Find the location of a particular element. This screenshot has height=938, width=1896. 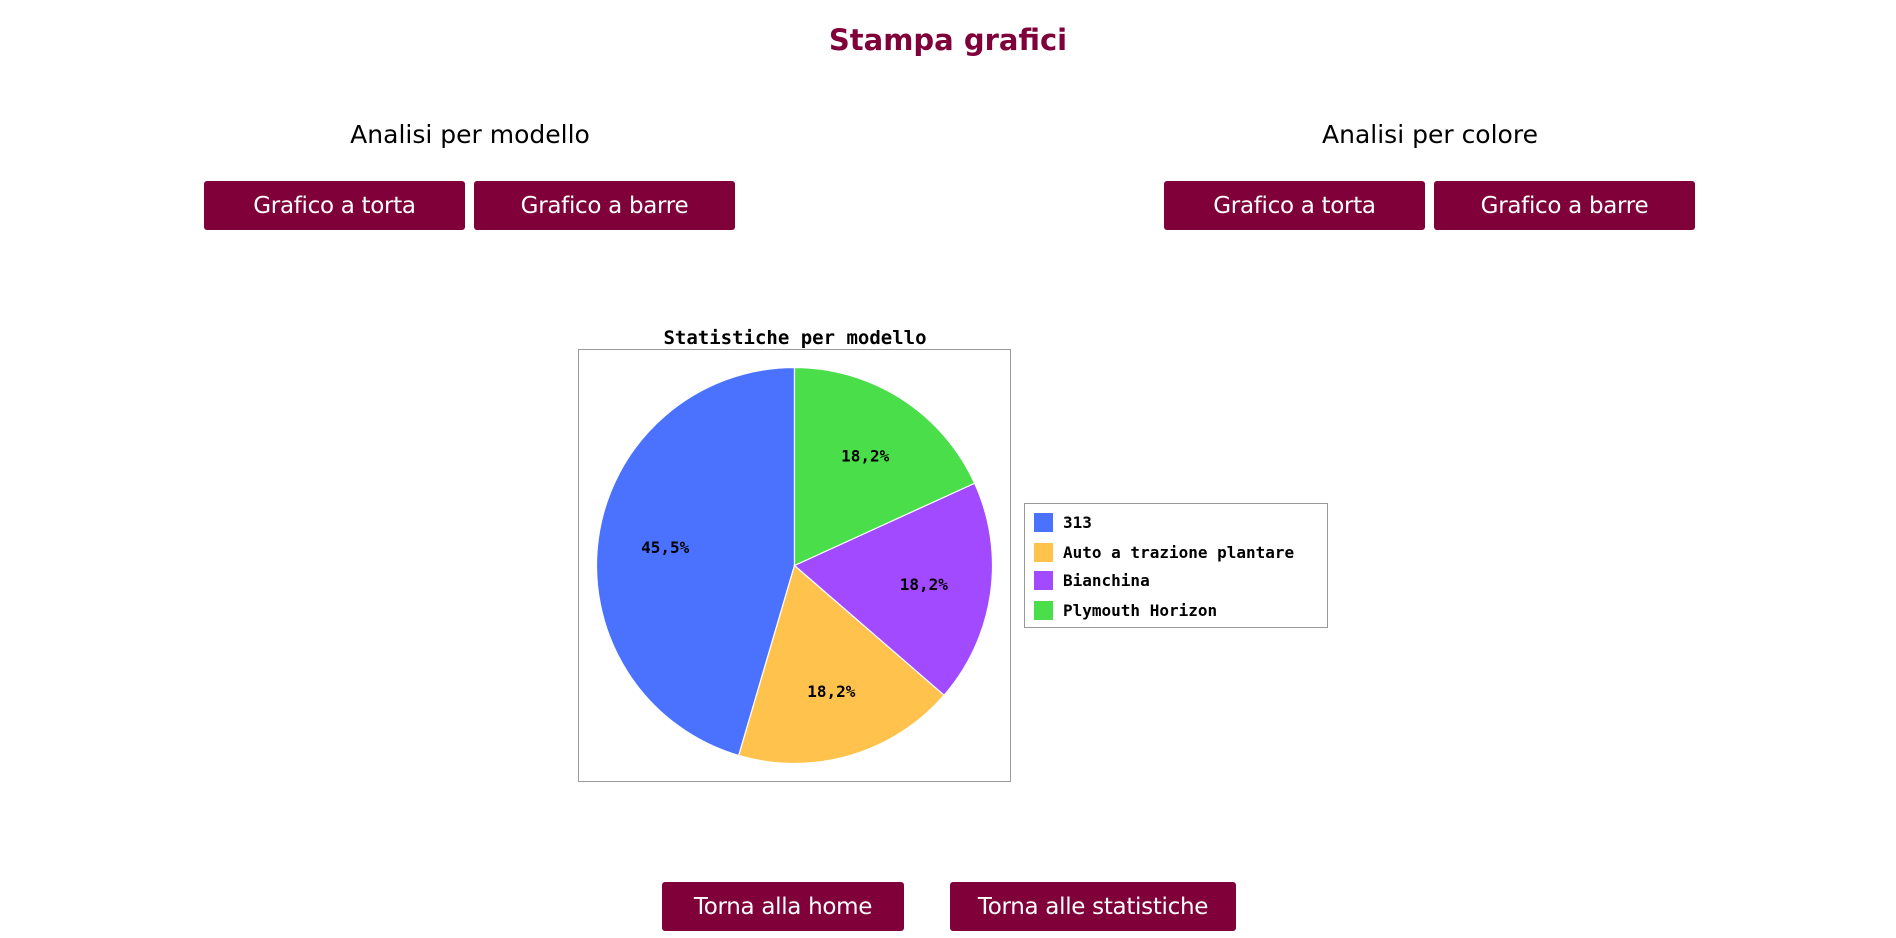

legend-item-313: 313 is located at coordinates (1063, 522).